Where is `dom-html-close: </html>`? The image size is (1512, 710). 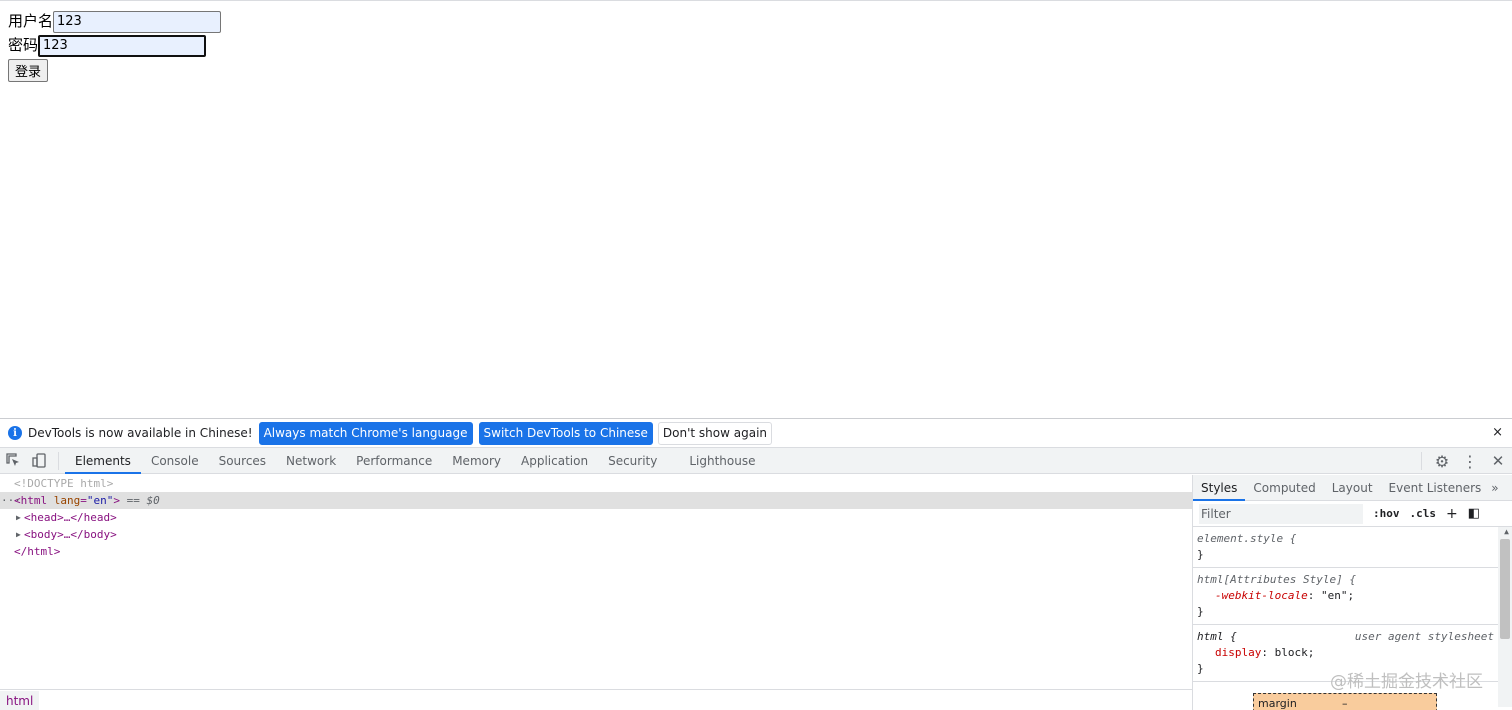
dom-html-close: </html> is located at coordinates (596, 551).